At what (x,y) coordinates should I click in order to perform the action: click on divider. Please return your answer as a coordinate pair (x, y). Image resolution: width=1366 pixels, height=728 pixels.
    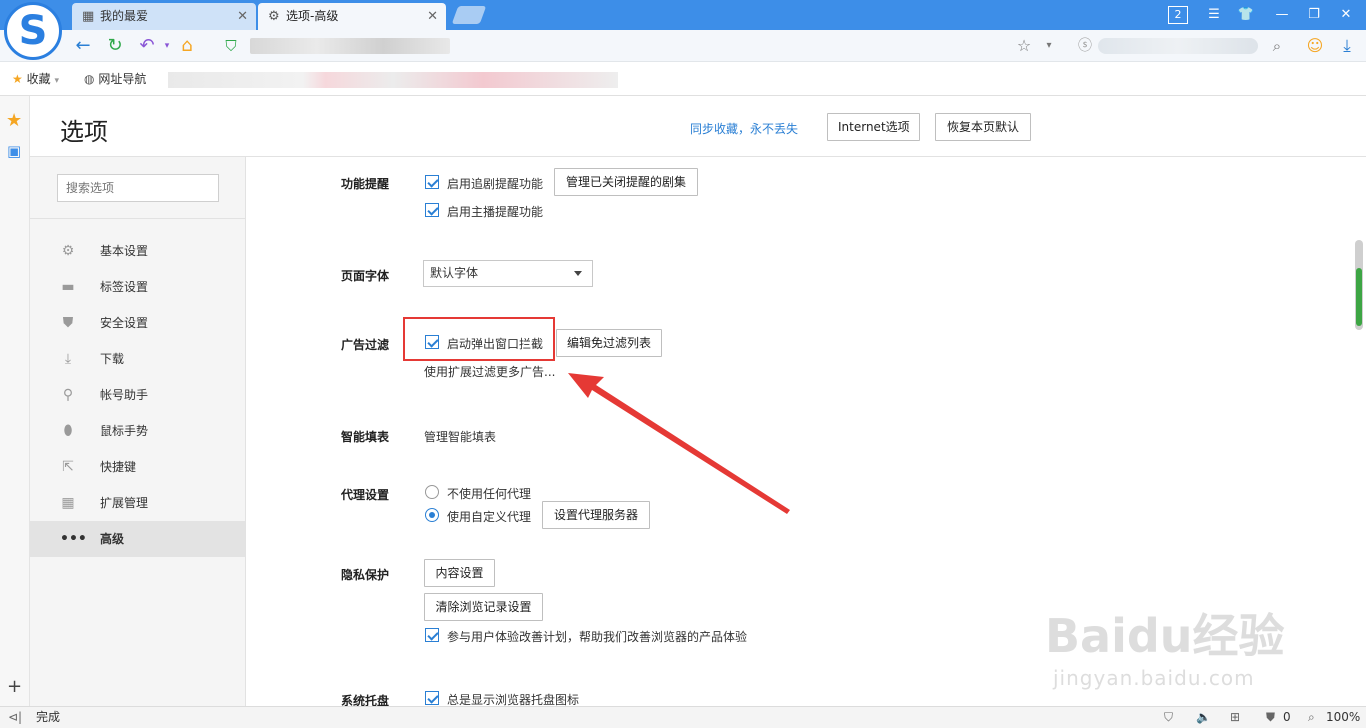
    Looking at the image, I should click on (137, 218).